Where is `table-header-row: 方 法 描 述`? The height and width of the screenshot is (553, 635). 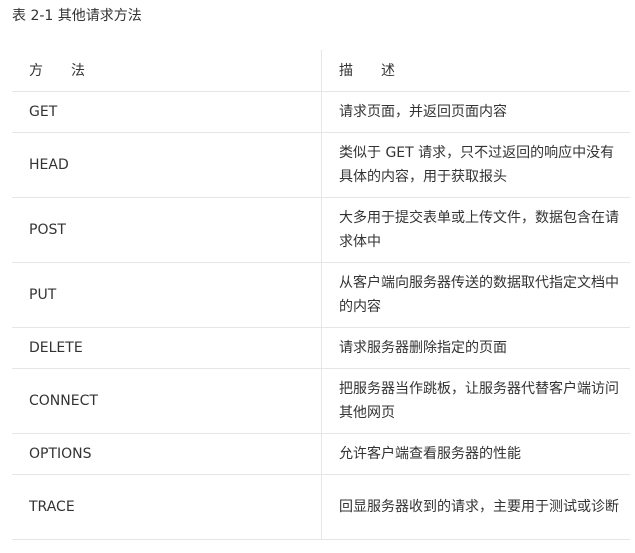
table-header-row: 方 法 描 述 is located at coordinates (321, 71).